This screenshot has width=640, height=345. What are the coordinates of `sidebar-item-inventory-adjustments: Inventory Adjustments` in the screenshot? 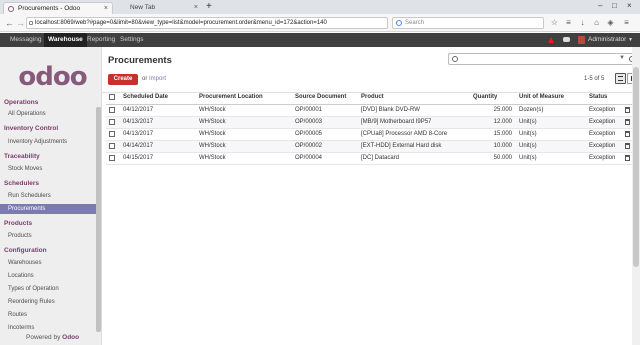 It's located at (48, 142).